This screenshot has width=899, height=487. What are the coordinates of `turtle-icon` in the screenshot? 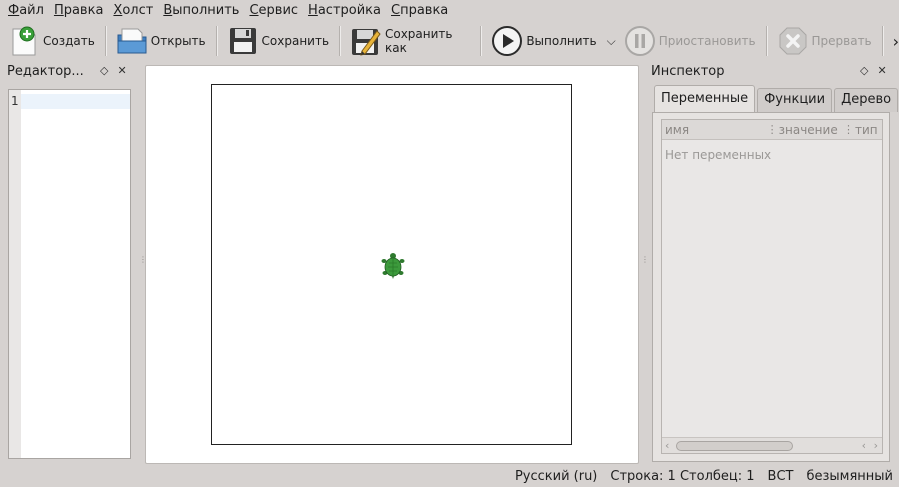 It's located at (393, 266).